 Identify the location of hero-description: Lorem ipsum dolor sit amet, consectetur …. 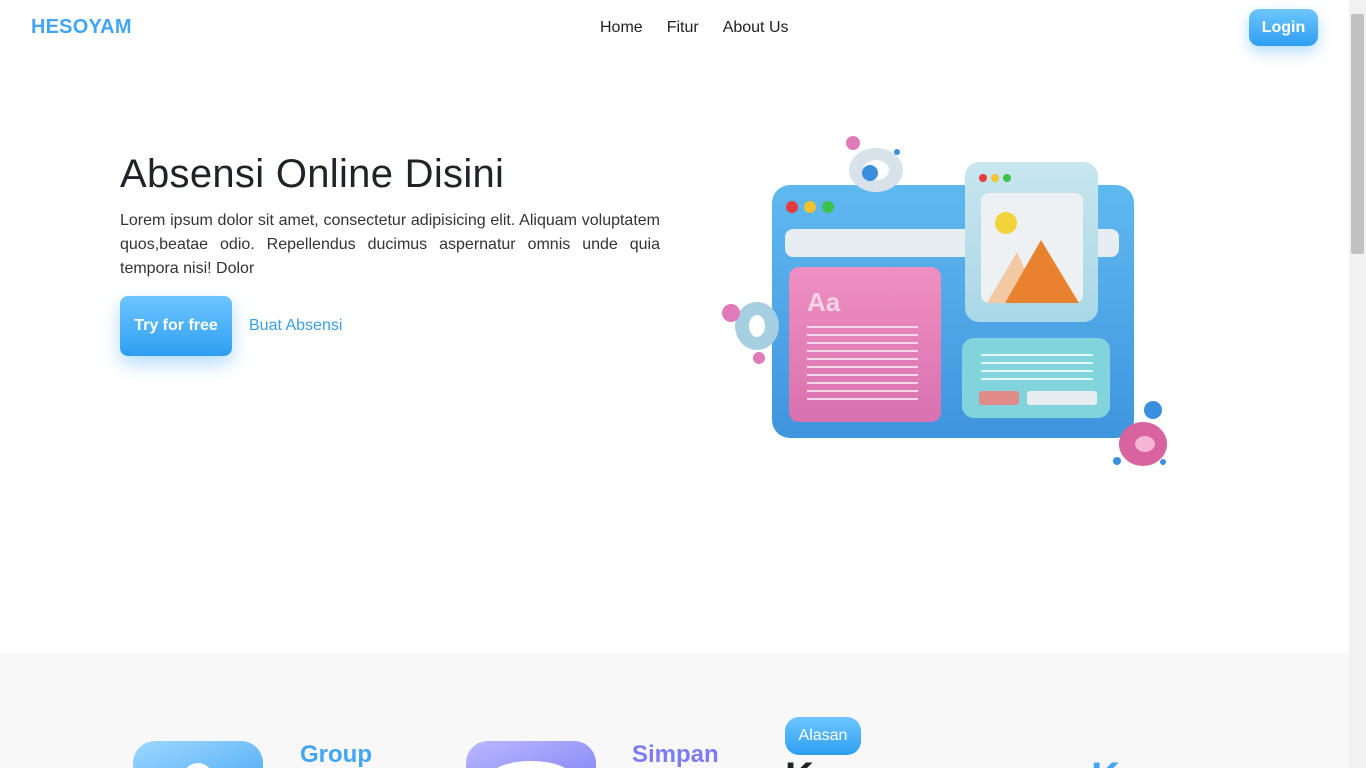
(390, 244).